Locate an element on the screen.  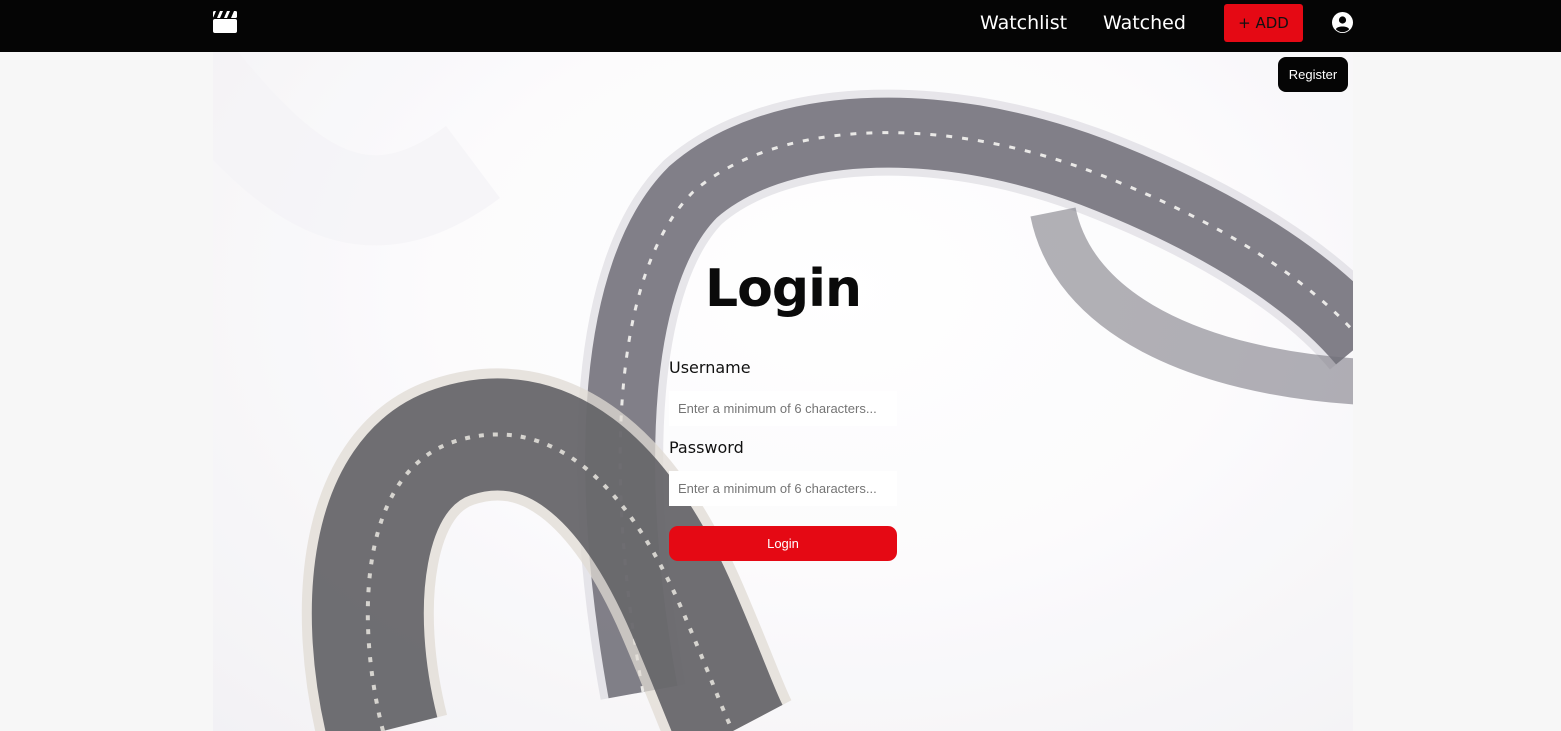
nav-watchlist-link: Watchlist is located at coordinates (1023, 23).